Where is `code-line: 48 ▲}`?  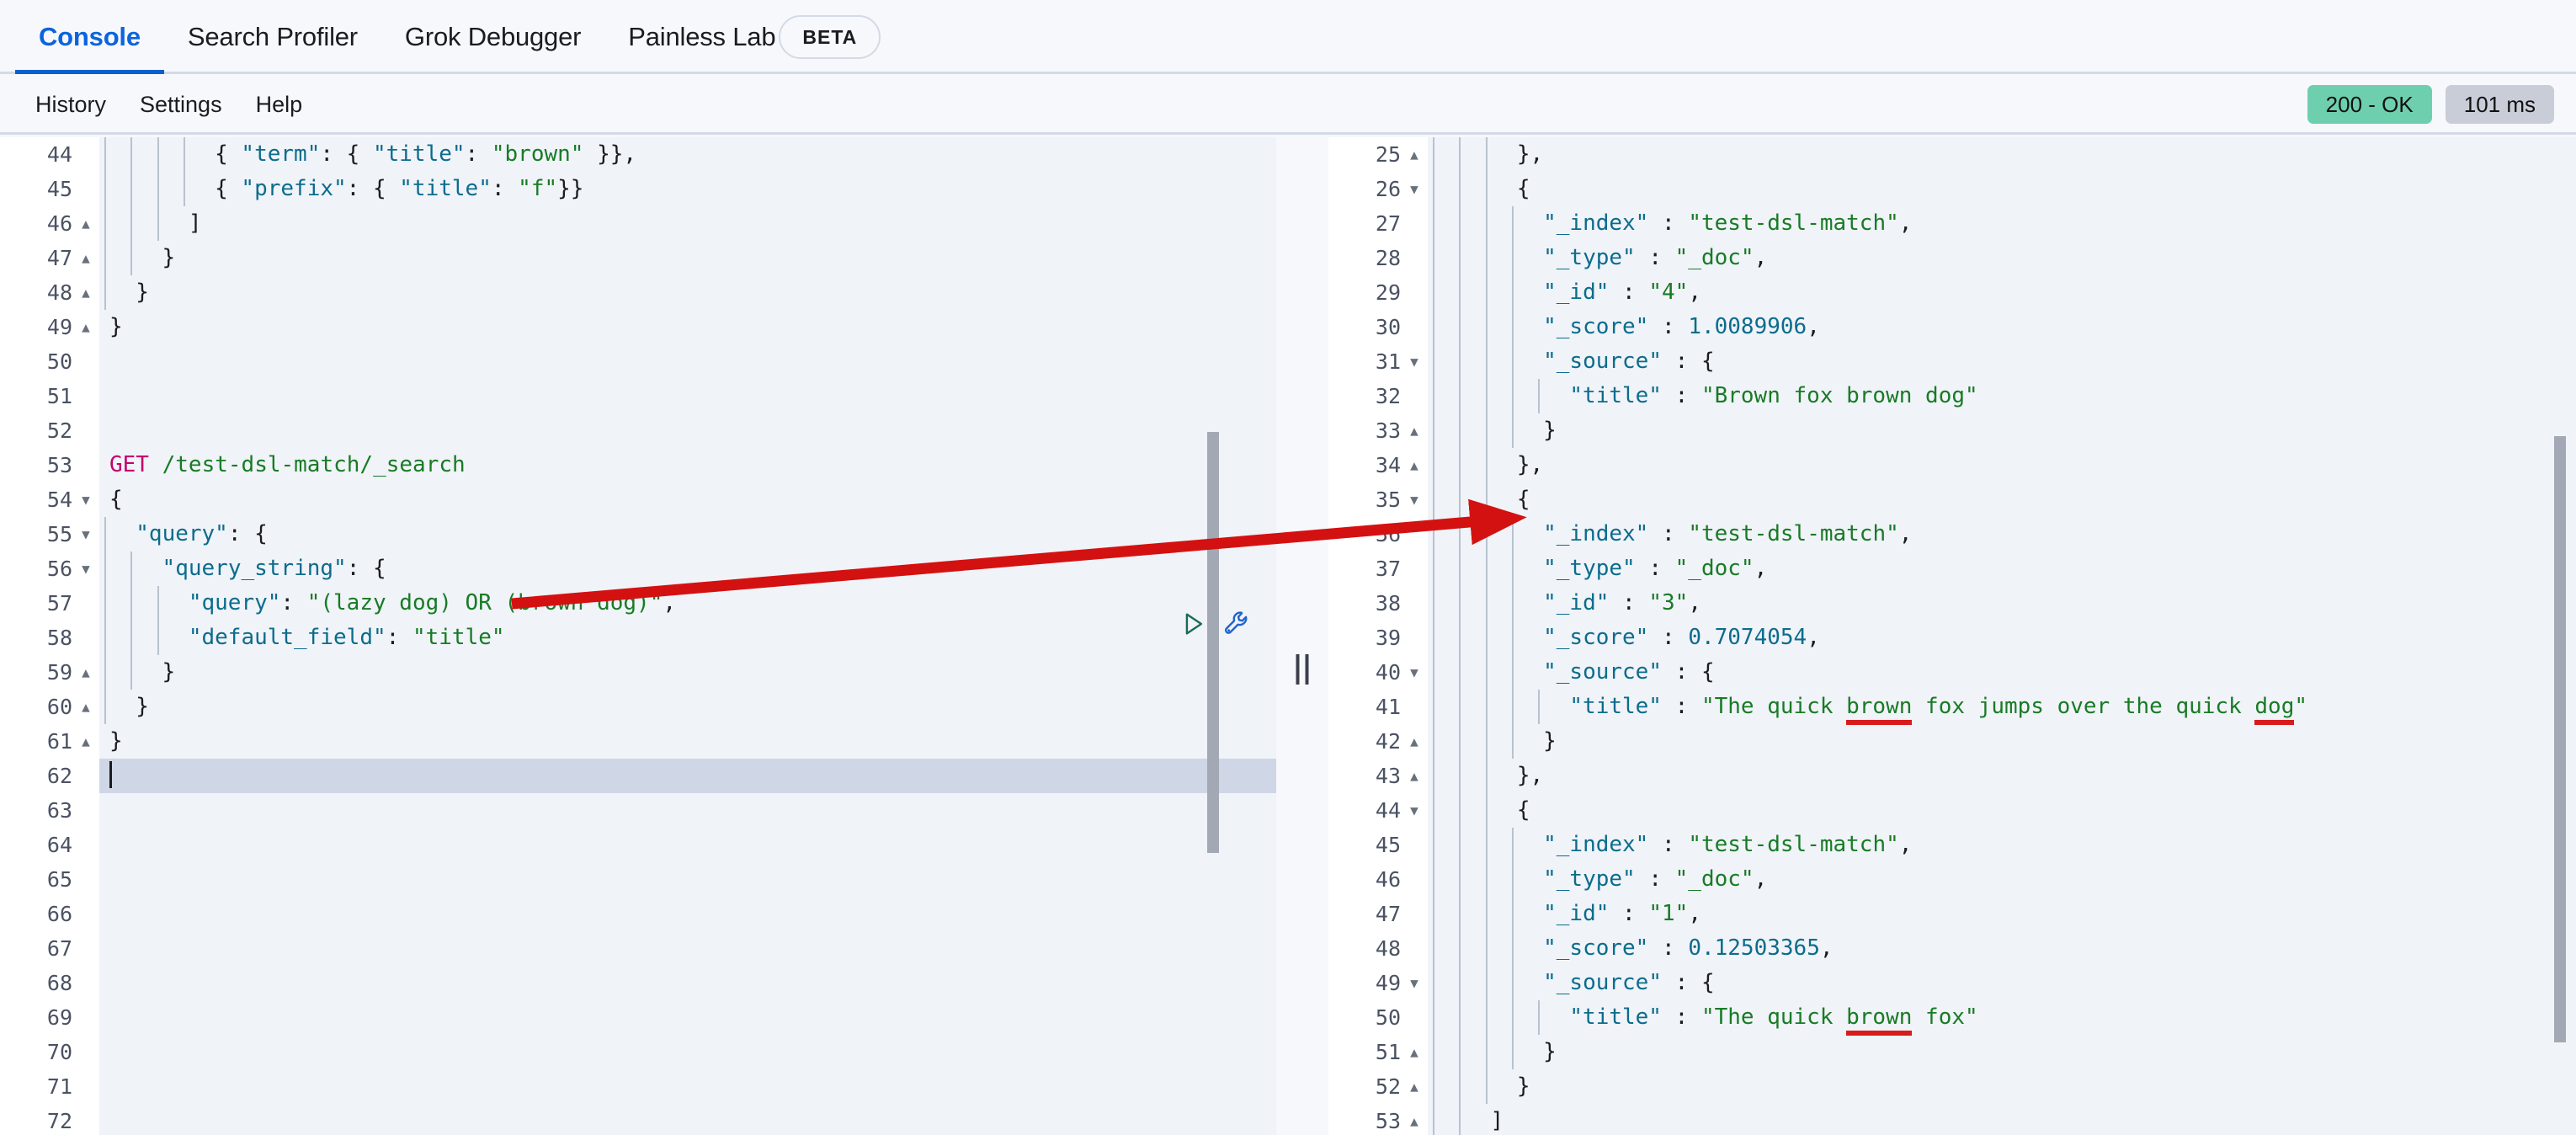 code-line: 48 ▲} is located at coordinates (638, 292).